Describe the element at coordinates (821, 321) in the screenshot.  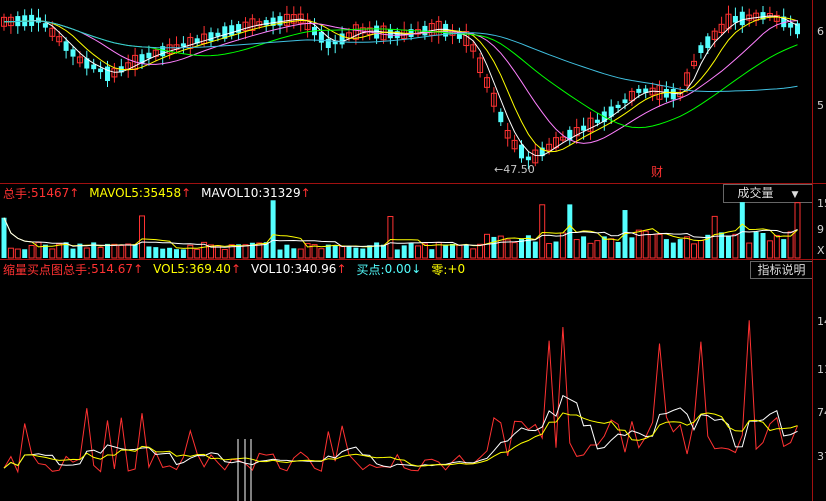
I see `indicator-axis-tick: 14` at that location.